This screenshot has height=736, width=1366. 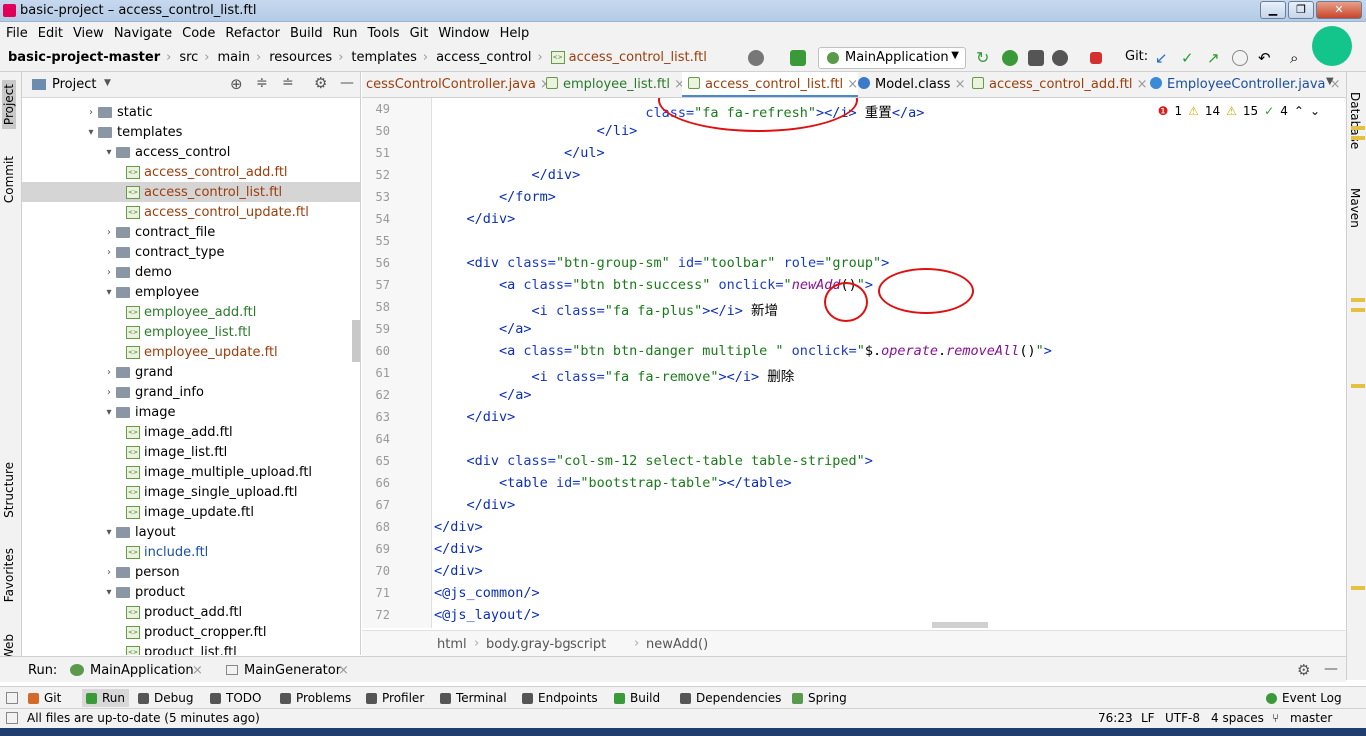 I want to click on git-commit-icon: ✓, so click(x=1189, y=58).